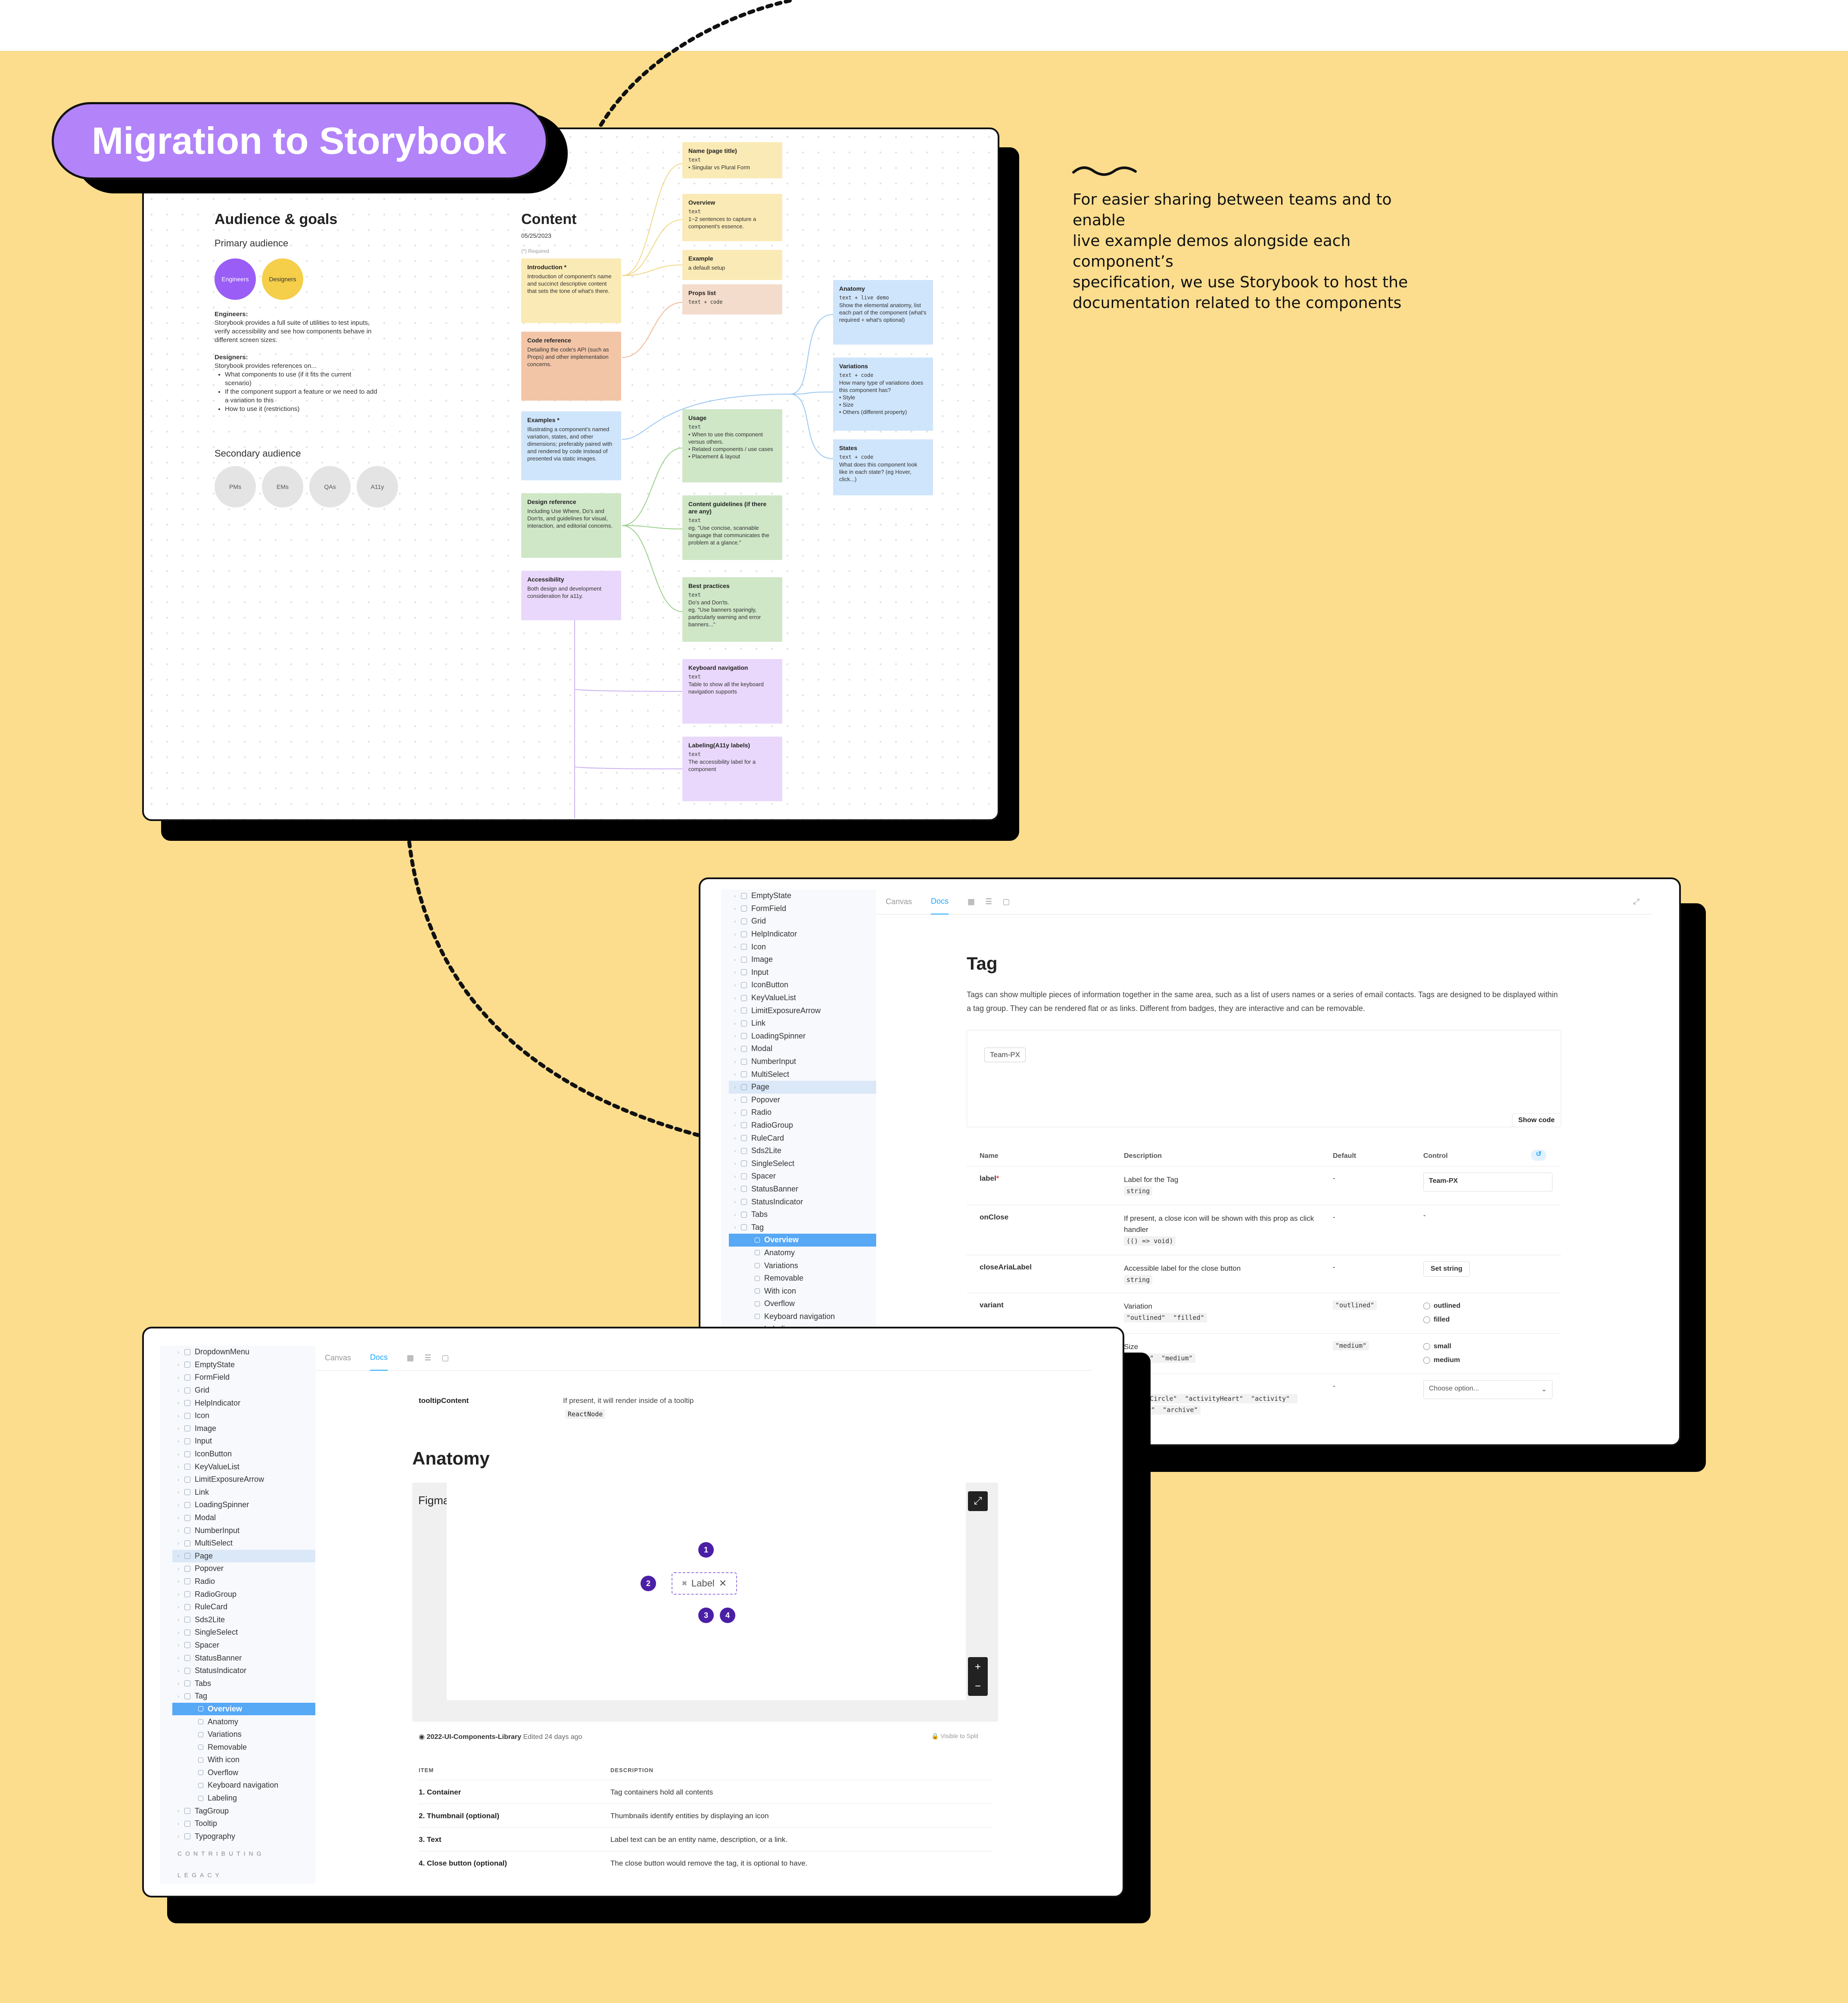  What do you see at coordinates (244, 1607) in the screenshot?
I see `sidebar-item: › RuleCard` at bounding box center [244, 1607].